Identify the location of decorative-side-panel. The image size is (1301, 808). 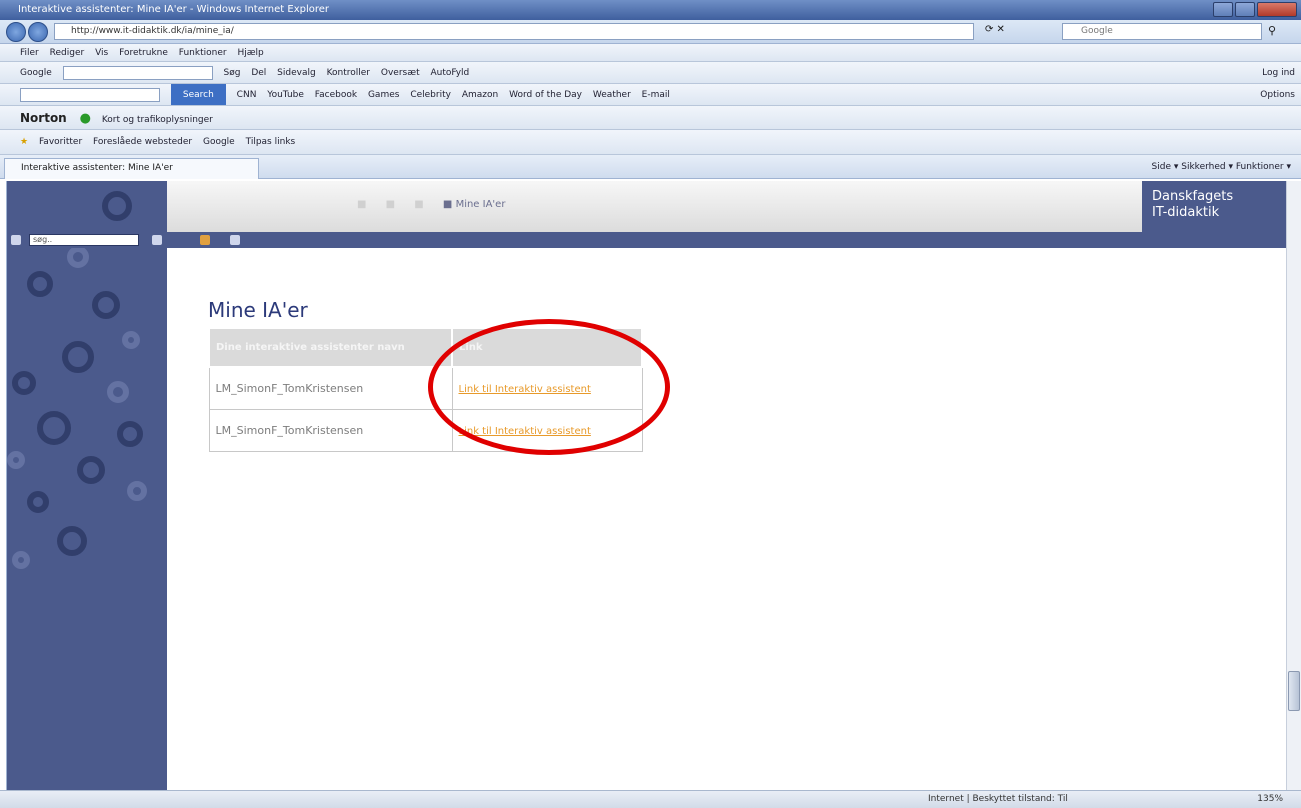
(87, 485).